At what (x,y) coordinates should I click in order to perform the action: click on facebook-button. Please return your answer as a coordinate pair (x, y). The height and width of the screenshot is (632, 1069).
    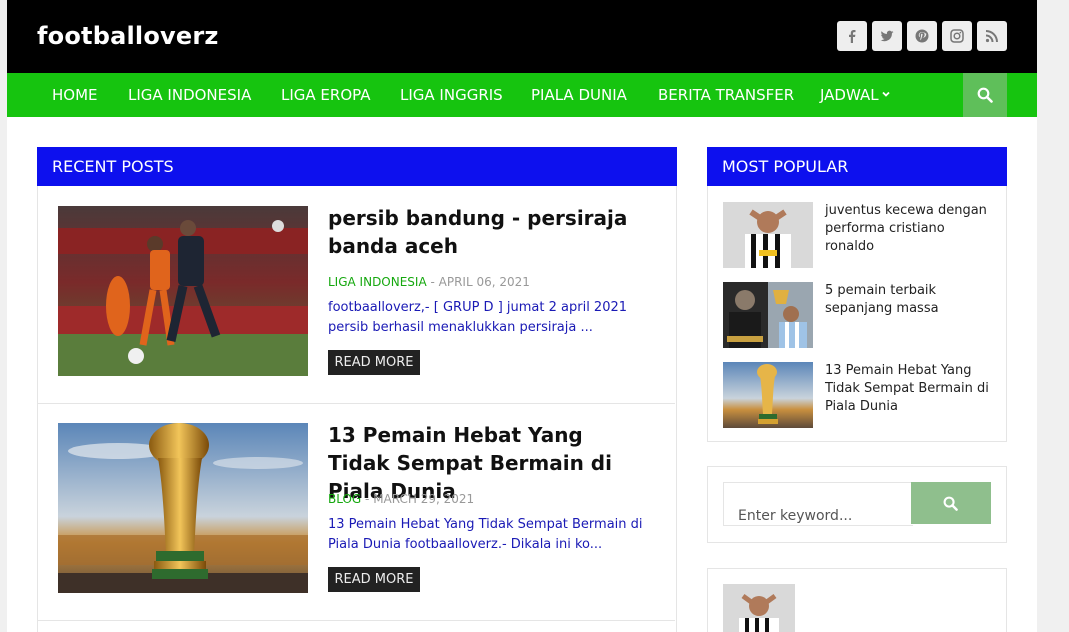
    Looking at the image, I should click on (852, 36).